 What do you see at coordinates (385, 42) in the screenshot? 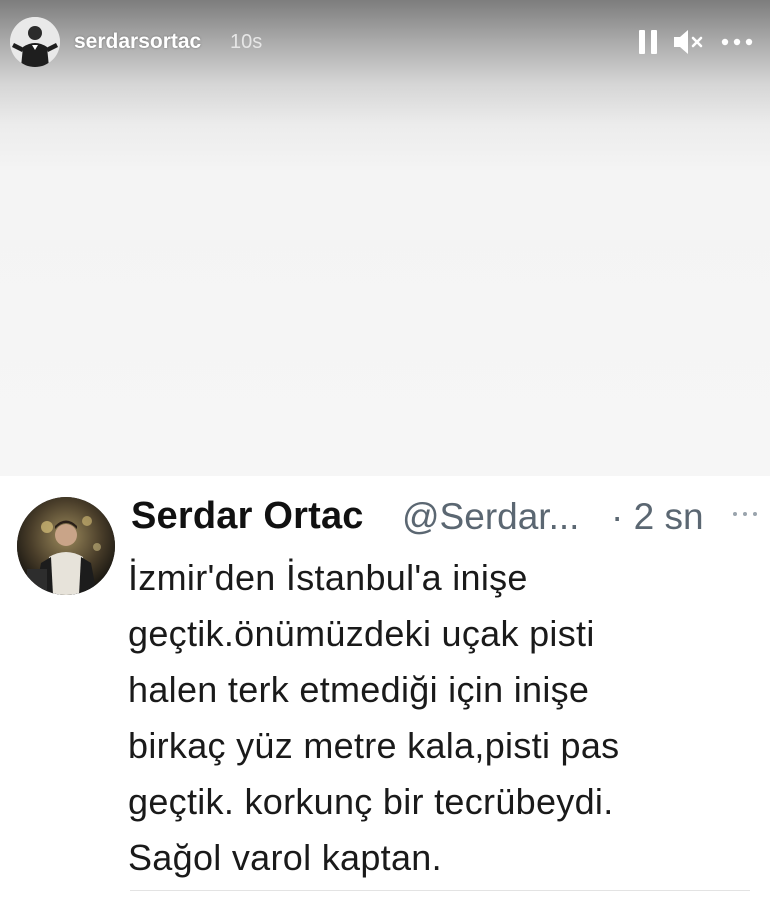
I see `story-header: serdarsortac 10s` at bounding box center [385, 42].